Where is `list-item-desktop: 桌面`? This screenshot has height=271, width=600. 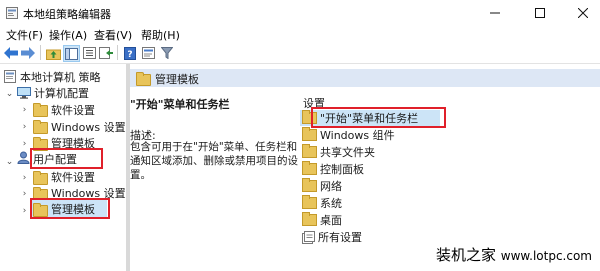 list-item-desktop: 桌面 is located at coordinates (321, 220).